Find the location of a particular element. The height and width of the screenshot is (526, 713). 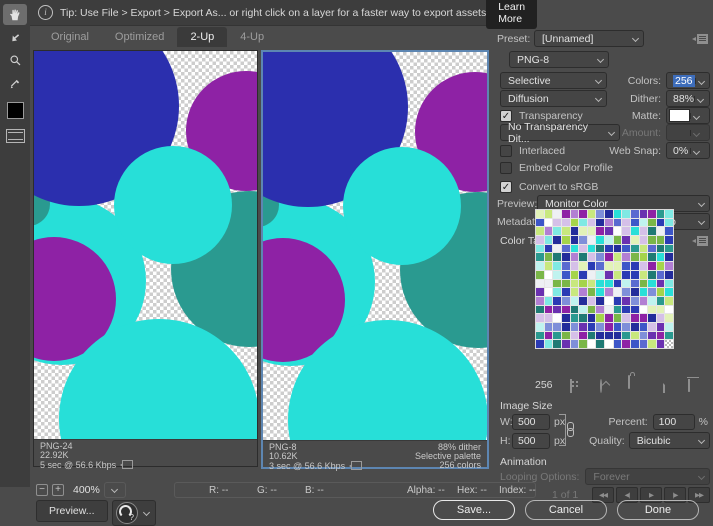

format-dropdown: PNG-8 is located at coordinates (559, 59).